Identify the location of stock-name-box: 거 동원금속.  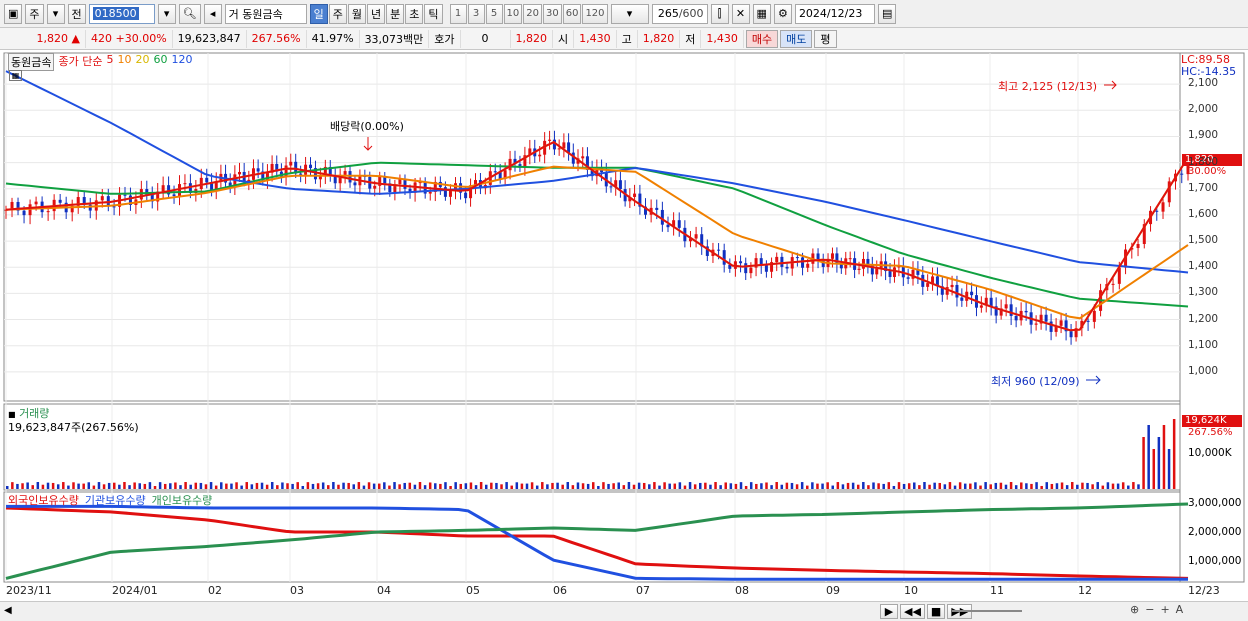
(265, 13).